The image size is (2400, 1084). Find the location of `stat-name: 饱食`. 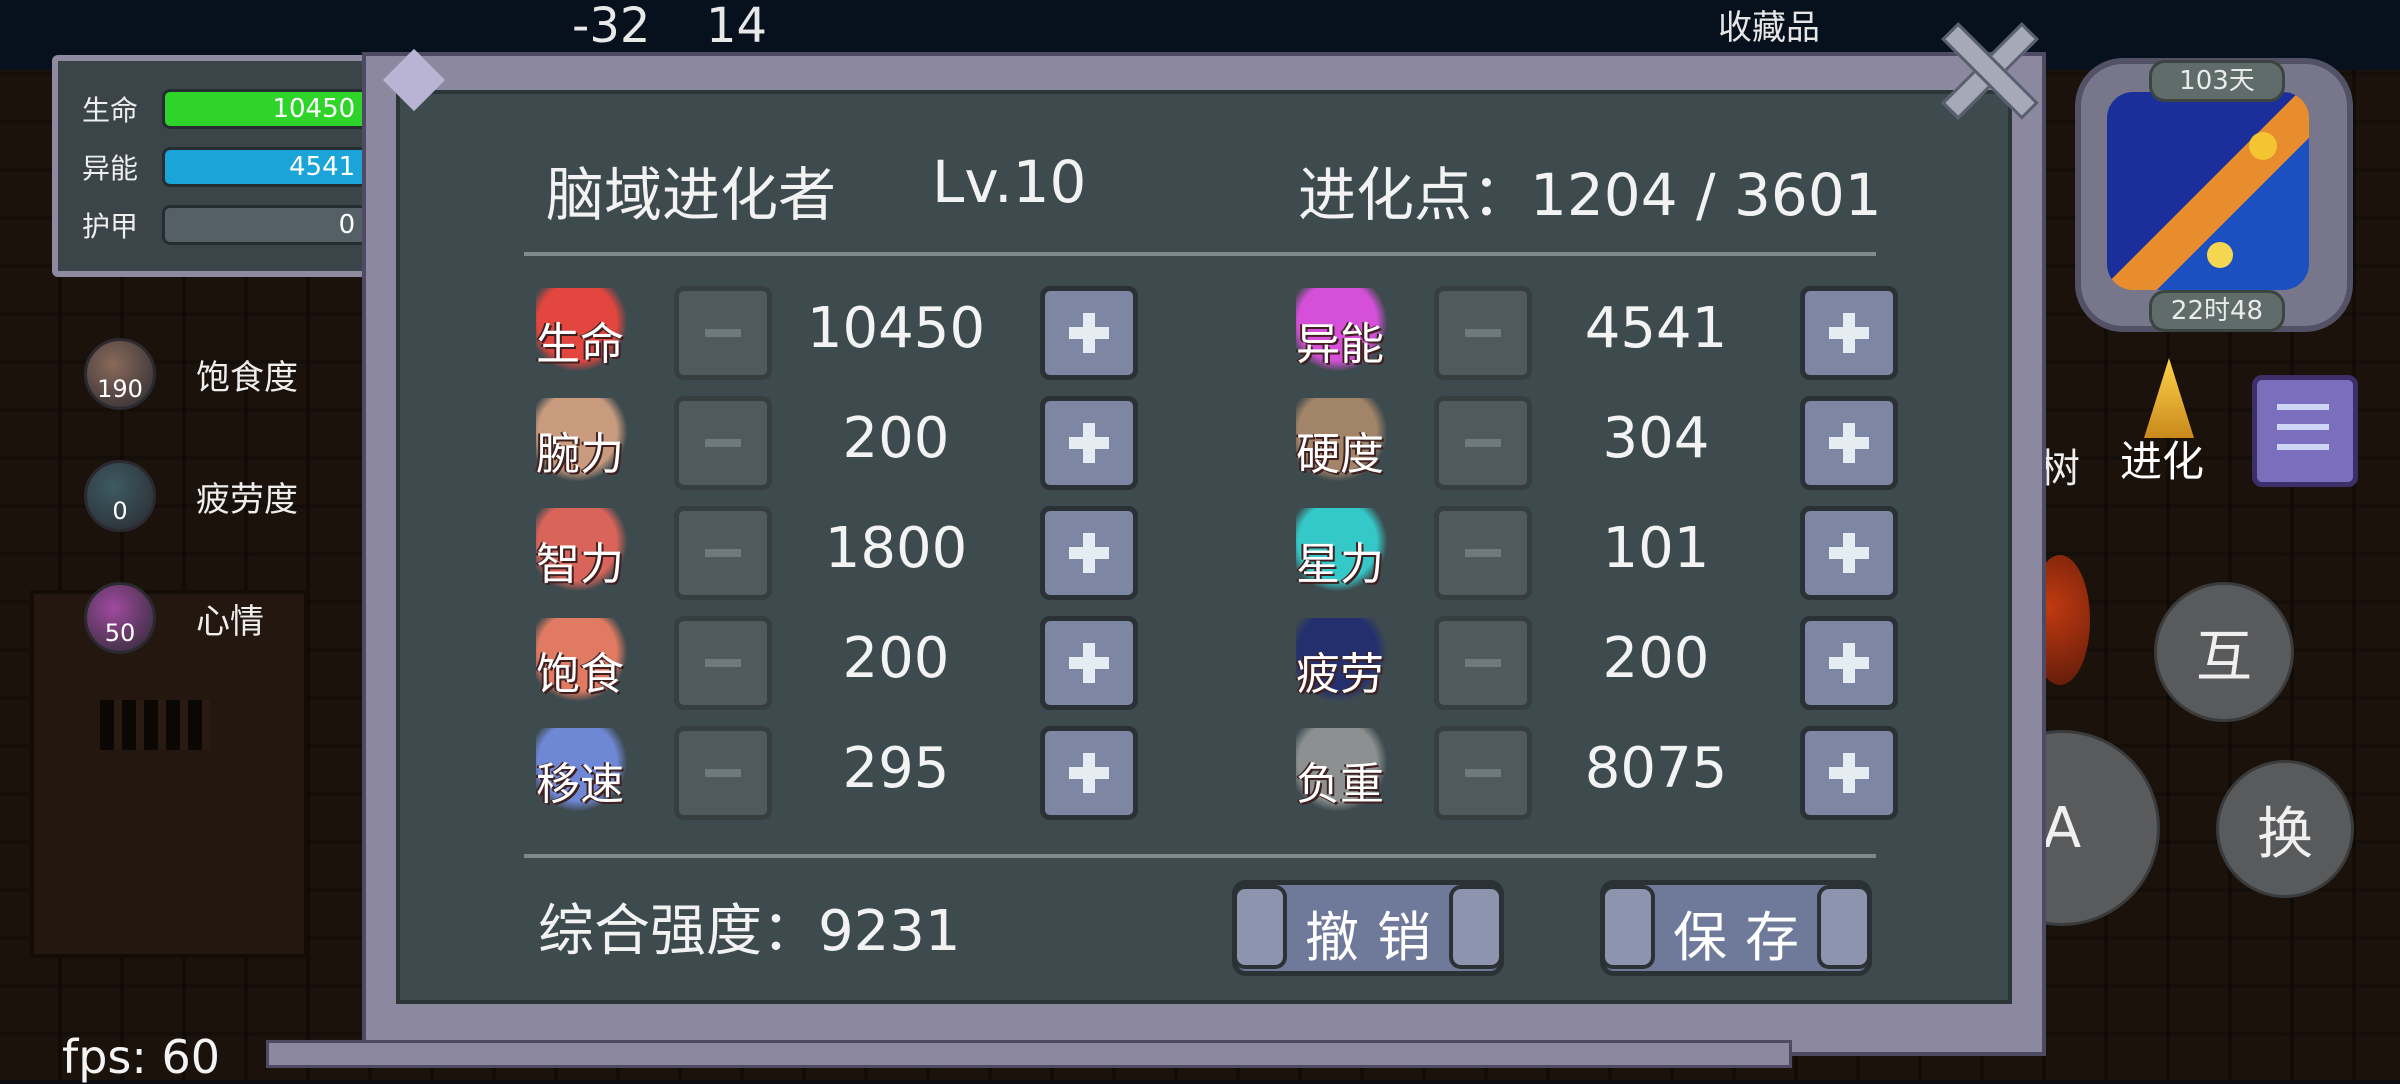

stat-name: 饱食 is located at coordinates (580, 674).